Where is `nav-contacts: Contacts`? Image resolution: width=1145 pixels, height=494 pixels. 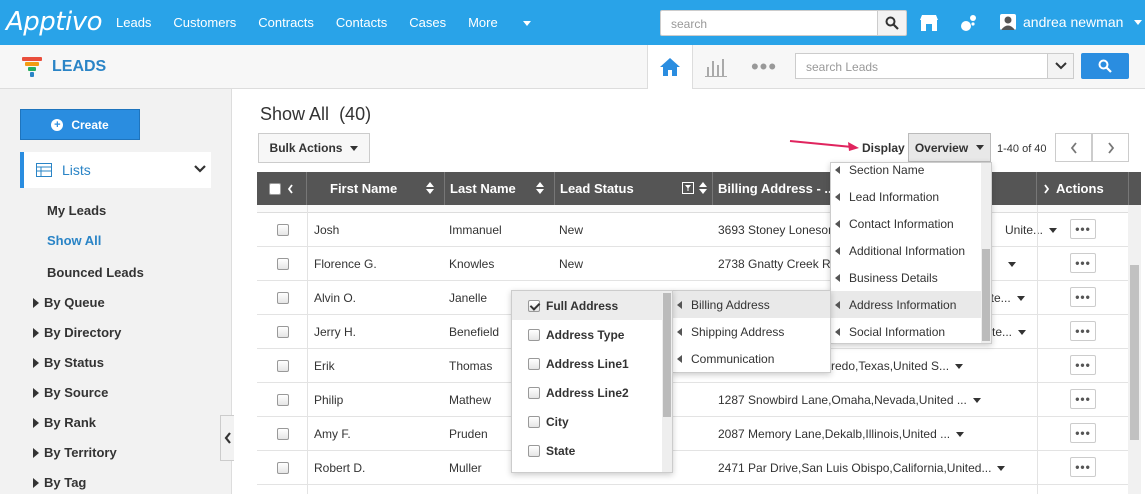
nav-contacts: Contacts is located at coordinates (361, 22).